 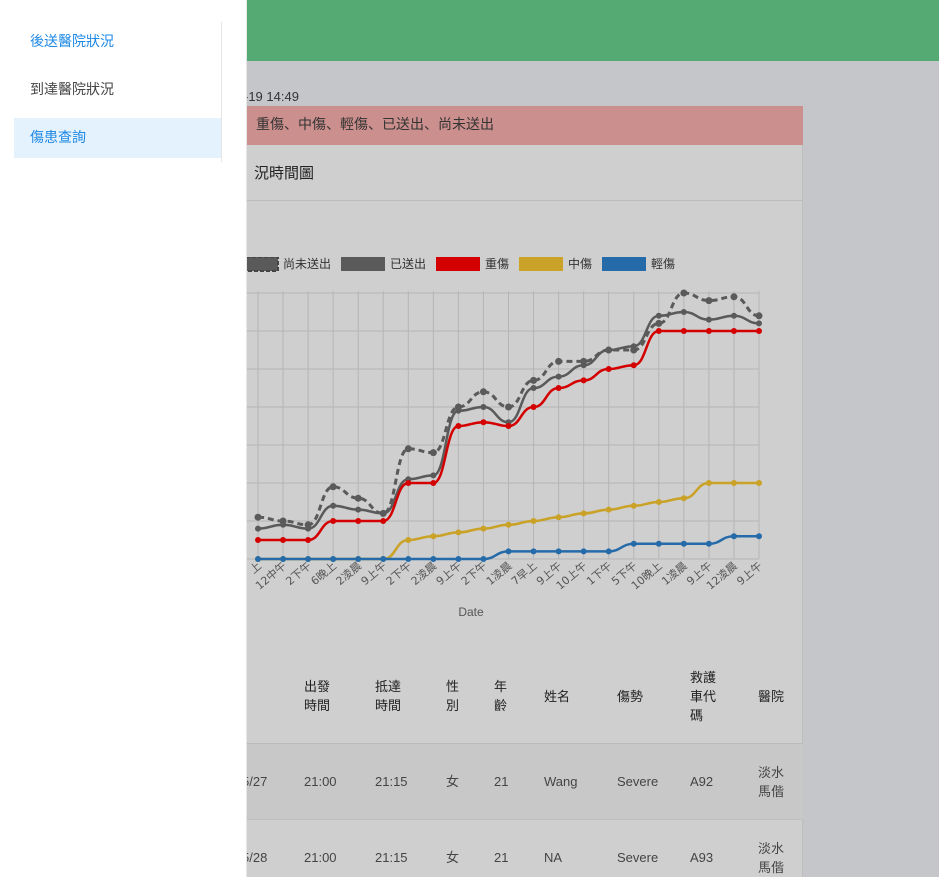 What do you see at coordinates (117, 42) in the screenshot?
I see `sidebar-item-hospital-transfer: 後送醫院狀況` at bounding box center [117, 42].